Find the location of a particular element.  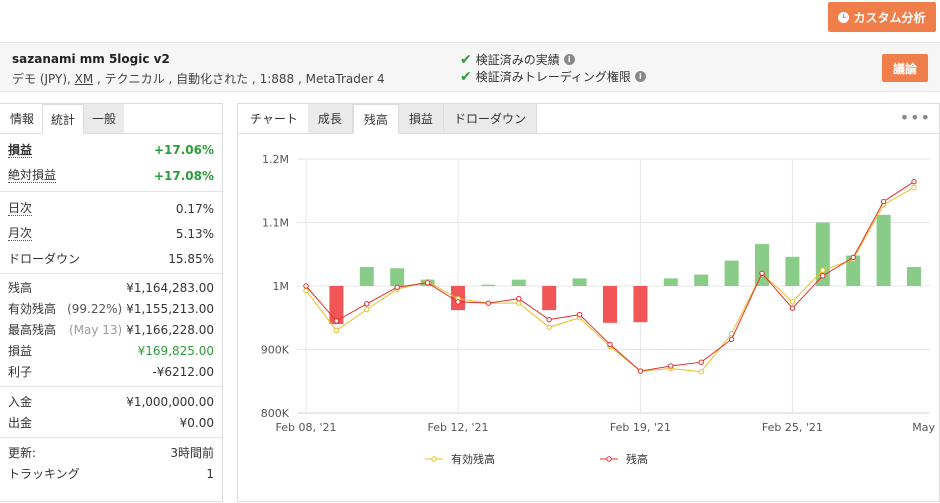

discuss-button: 議論 is located at coordinates (905, 68).